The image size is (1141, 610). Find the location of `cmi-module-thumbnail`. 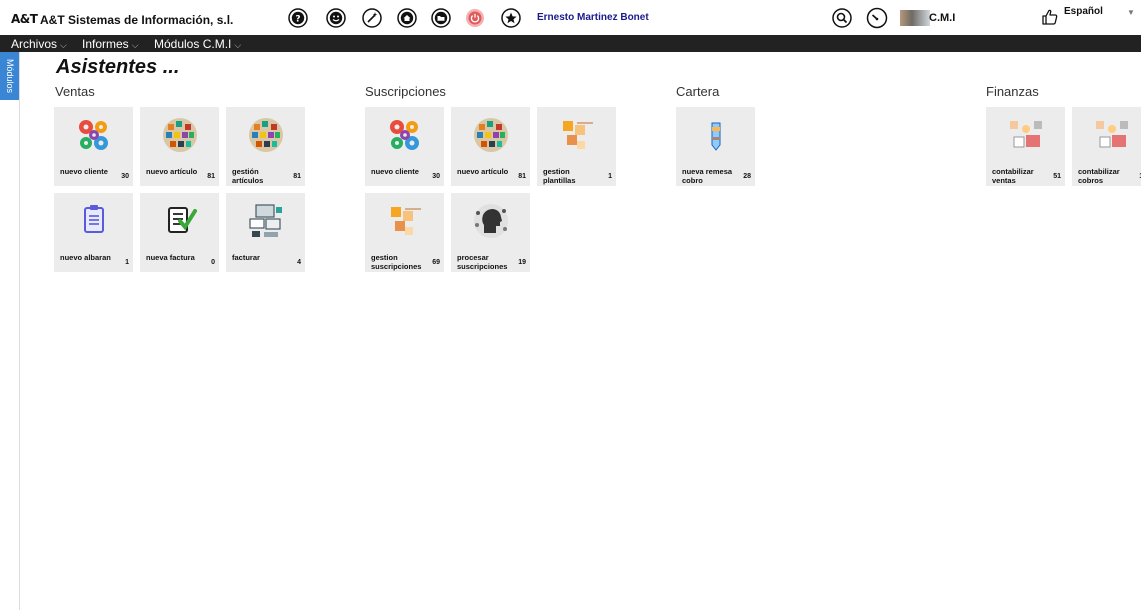

cmi-module-thumbnail is located at coordinates (915, 18).